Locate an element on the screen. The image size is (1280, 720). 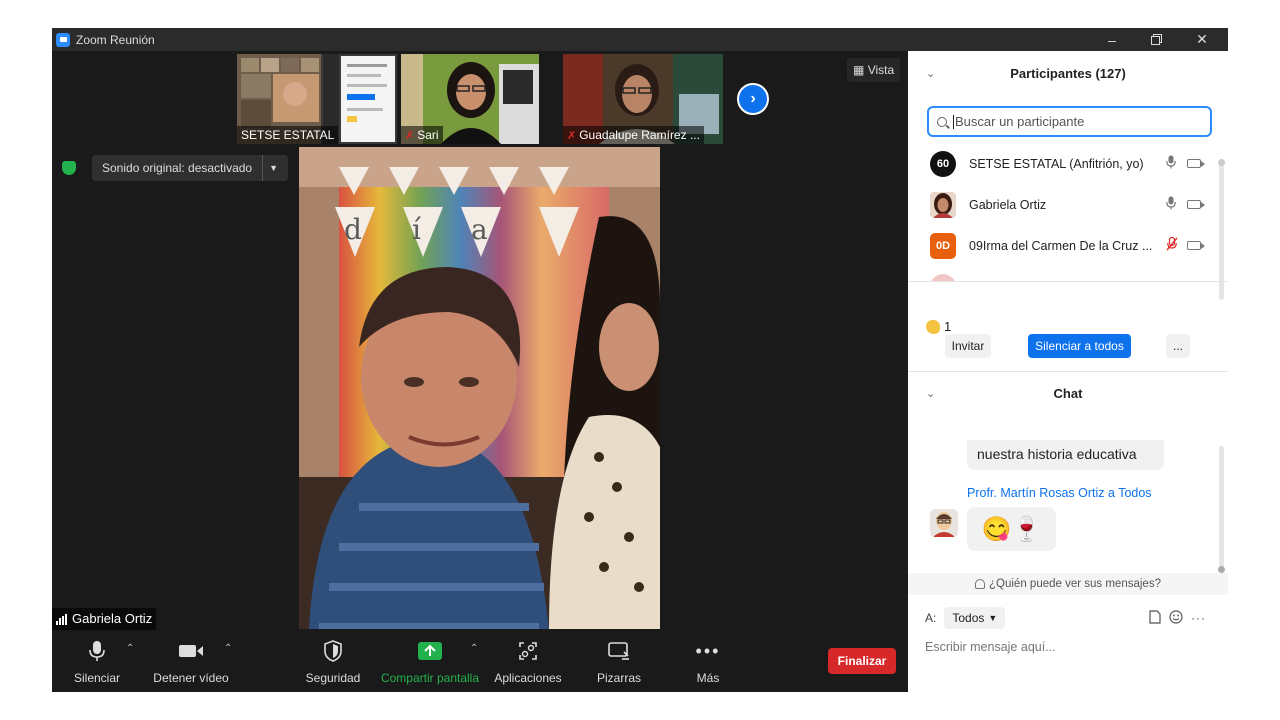
more-label: Más is located at coordinates (708, 678).